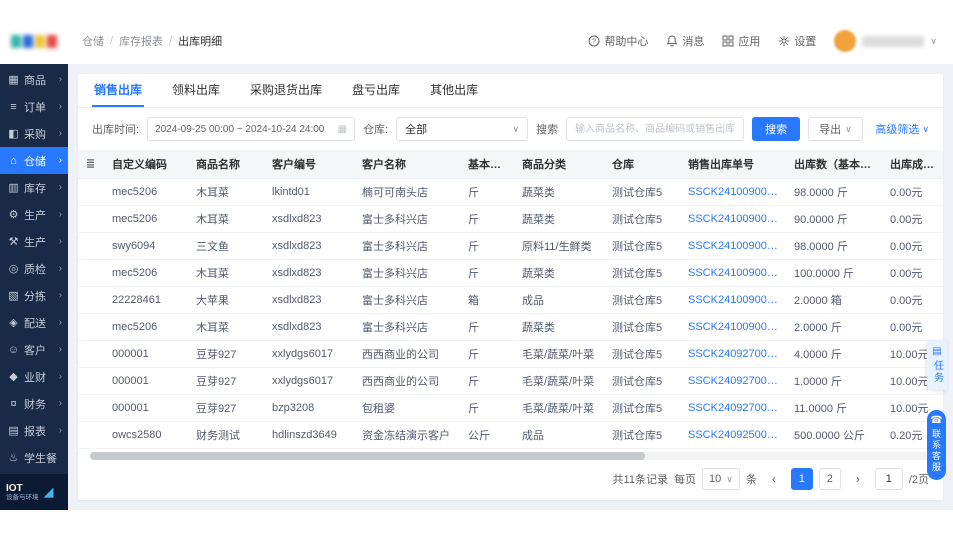 The width and height of the screenshot is (953, 552). I want to click on tab-purchase-return-outbound: 采购退货出库, so click(286, 90).